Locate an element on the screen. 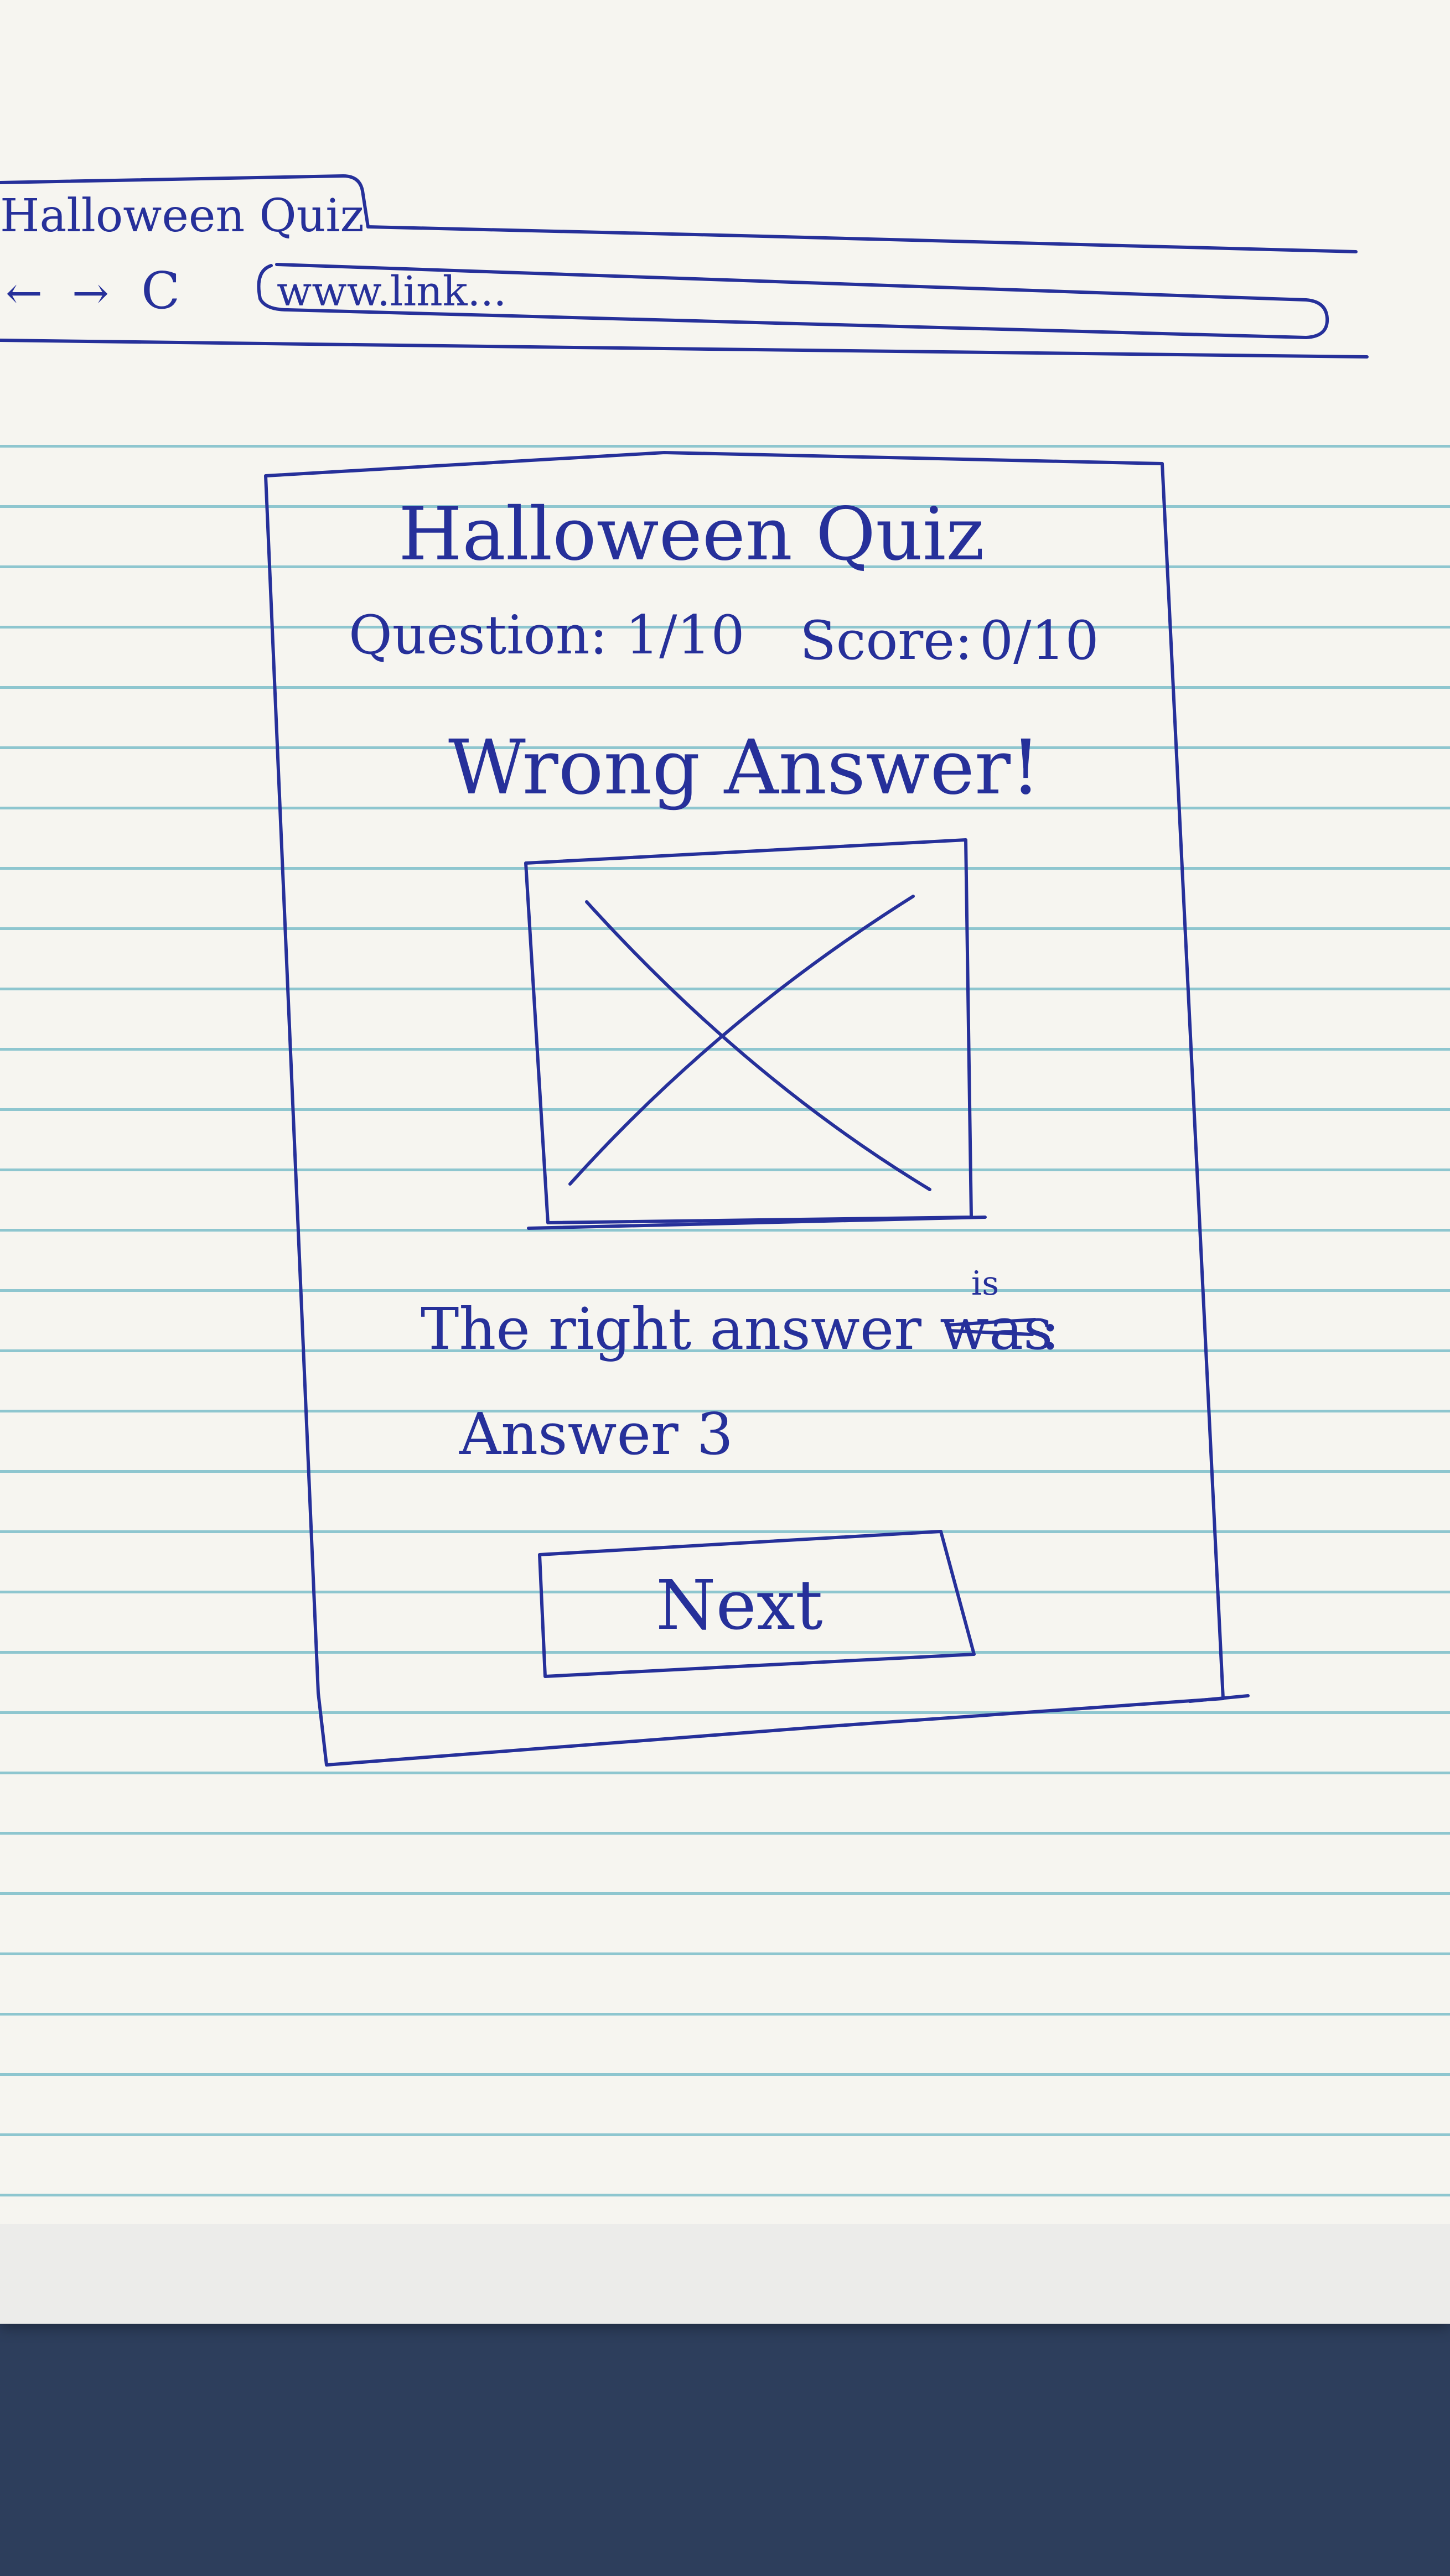 This screenshot has width=1450, height=2576. right-answer-colon: : is located at coordinates (1050, 1329).